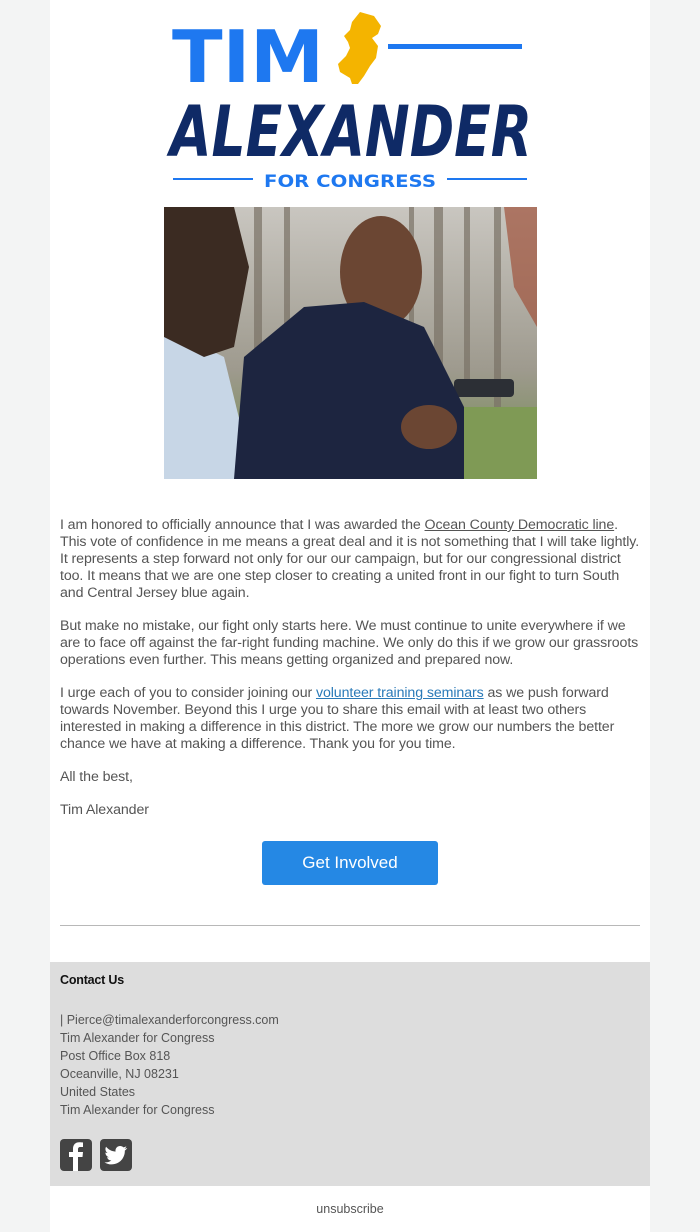 The image size is (700, 1232). What do you see at coordinates (104, 810) in the screenshot?
I see `signature: Tim Alexander` at bounding box center [104, 810].